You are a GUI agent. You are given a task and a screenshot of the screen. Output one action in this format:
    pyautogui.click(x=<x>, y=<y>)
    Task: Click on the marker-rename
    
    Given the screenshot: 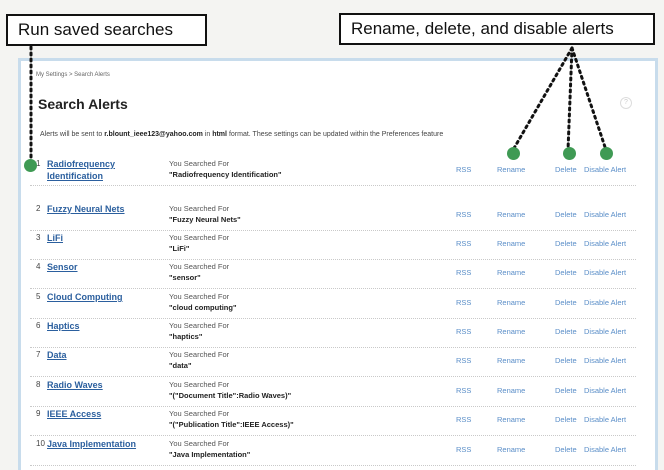 What is the action you would take?
    pyautogui.click(x=513, y=153)
    